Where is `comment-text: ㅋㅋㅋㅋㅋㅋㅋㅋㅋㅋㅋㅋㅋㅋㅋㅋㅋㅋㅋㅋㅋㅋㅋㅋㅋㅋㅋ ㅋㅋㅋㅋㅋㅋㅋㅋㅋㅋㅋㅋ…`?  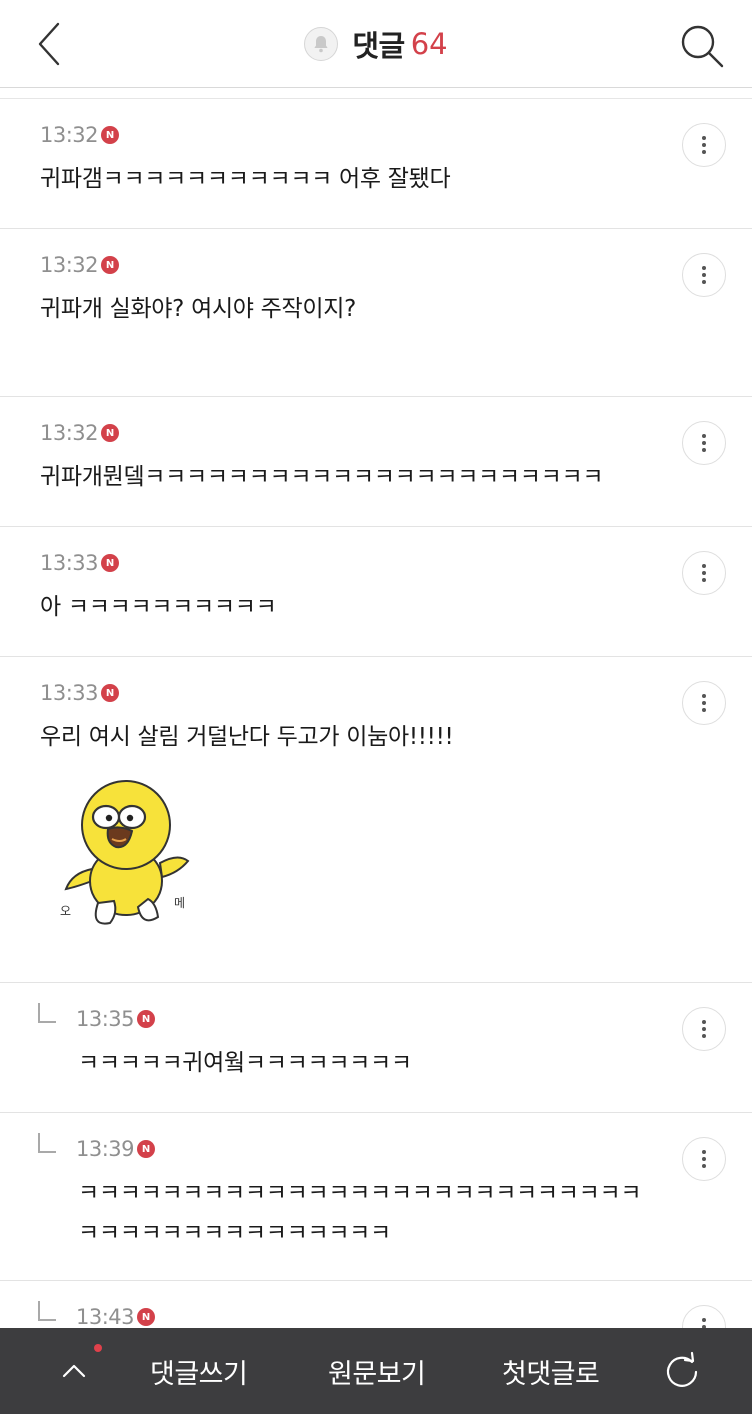 comment-text: ㅋㅋㅋㅋㅋㅋㅋㅋㅋㅋㅋㅋㅋㅋㅋㅋㅋㅋㅋㅋㅋㅋㅋㅋㅋㅋㅋ ㅋㅋㅋㅋㅋㅋㅋㅋㅋㅋㅋㅋ… is located at coordinates (395, 1213).